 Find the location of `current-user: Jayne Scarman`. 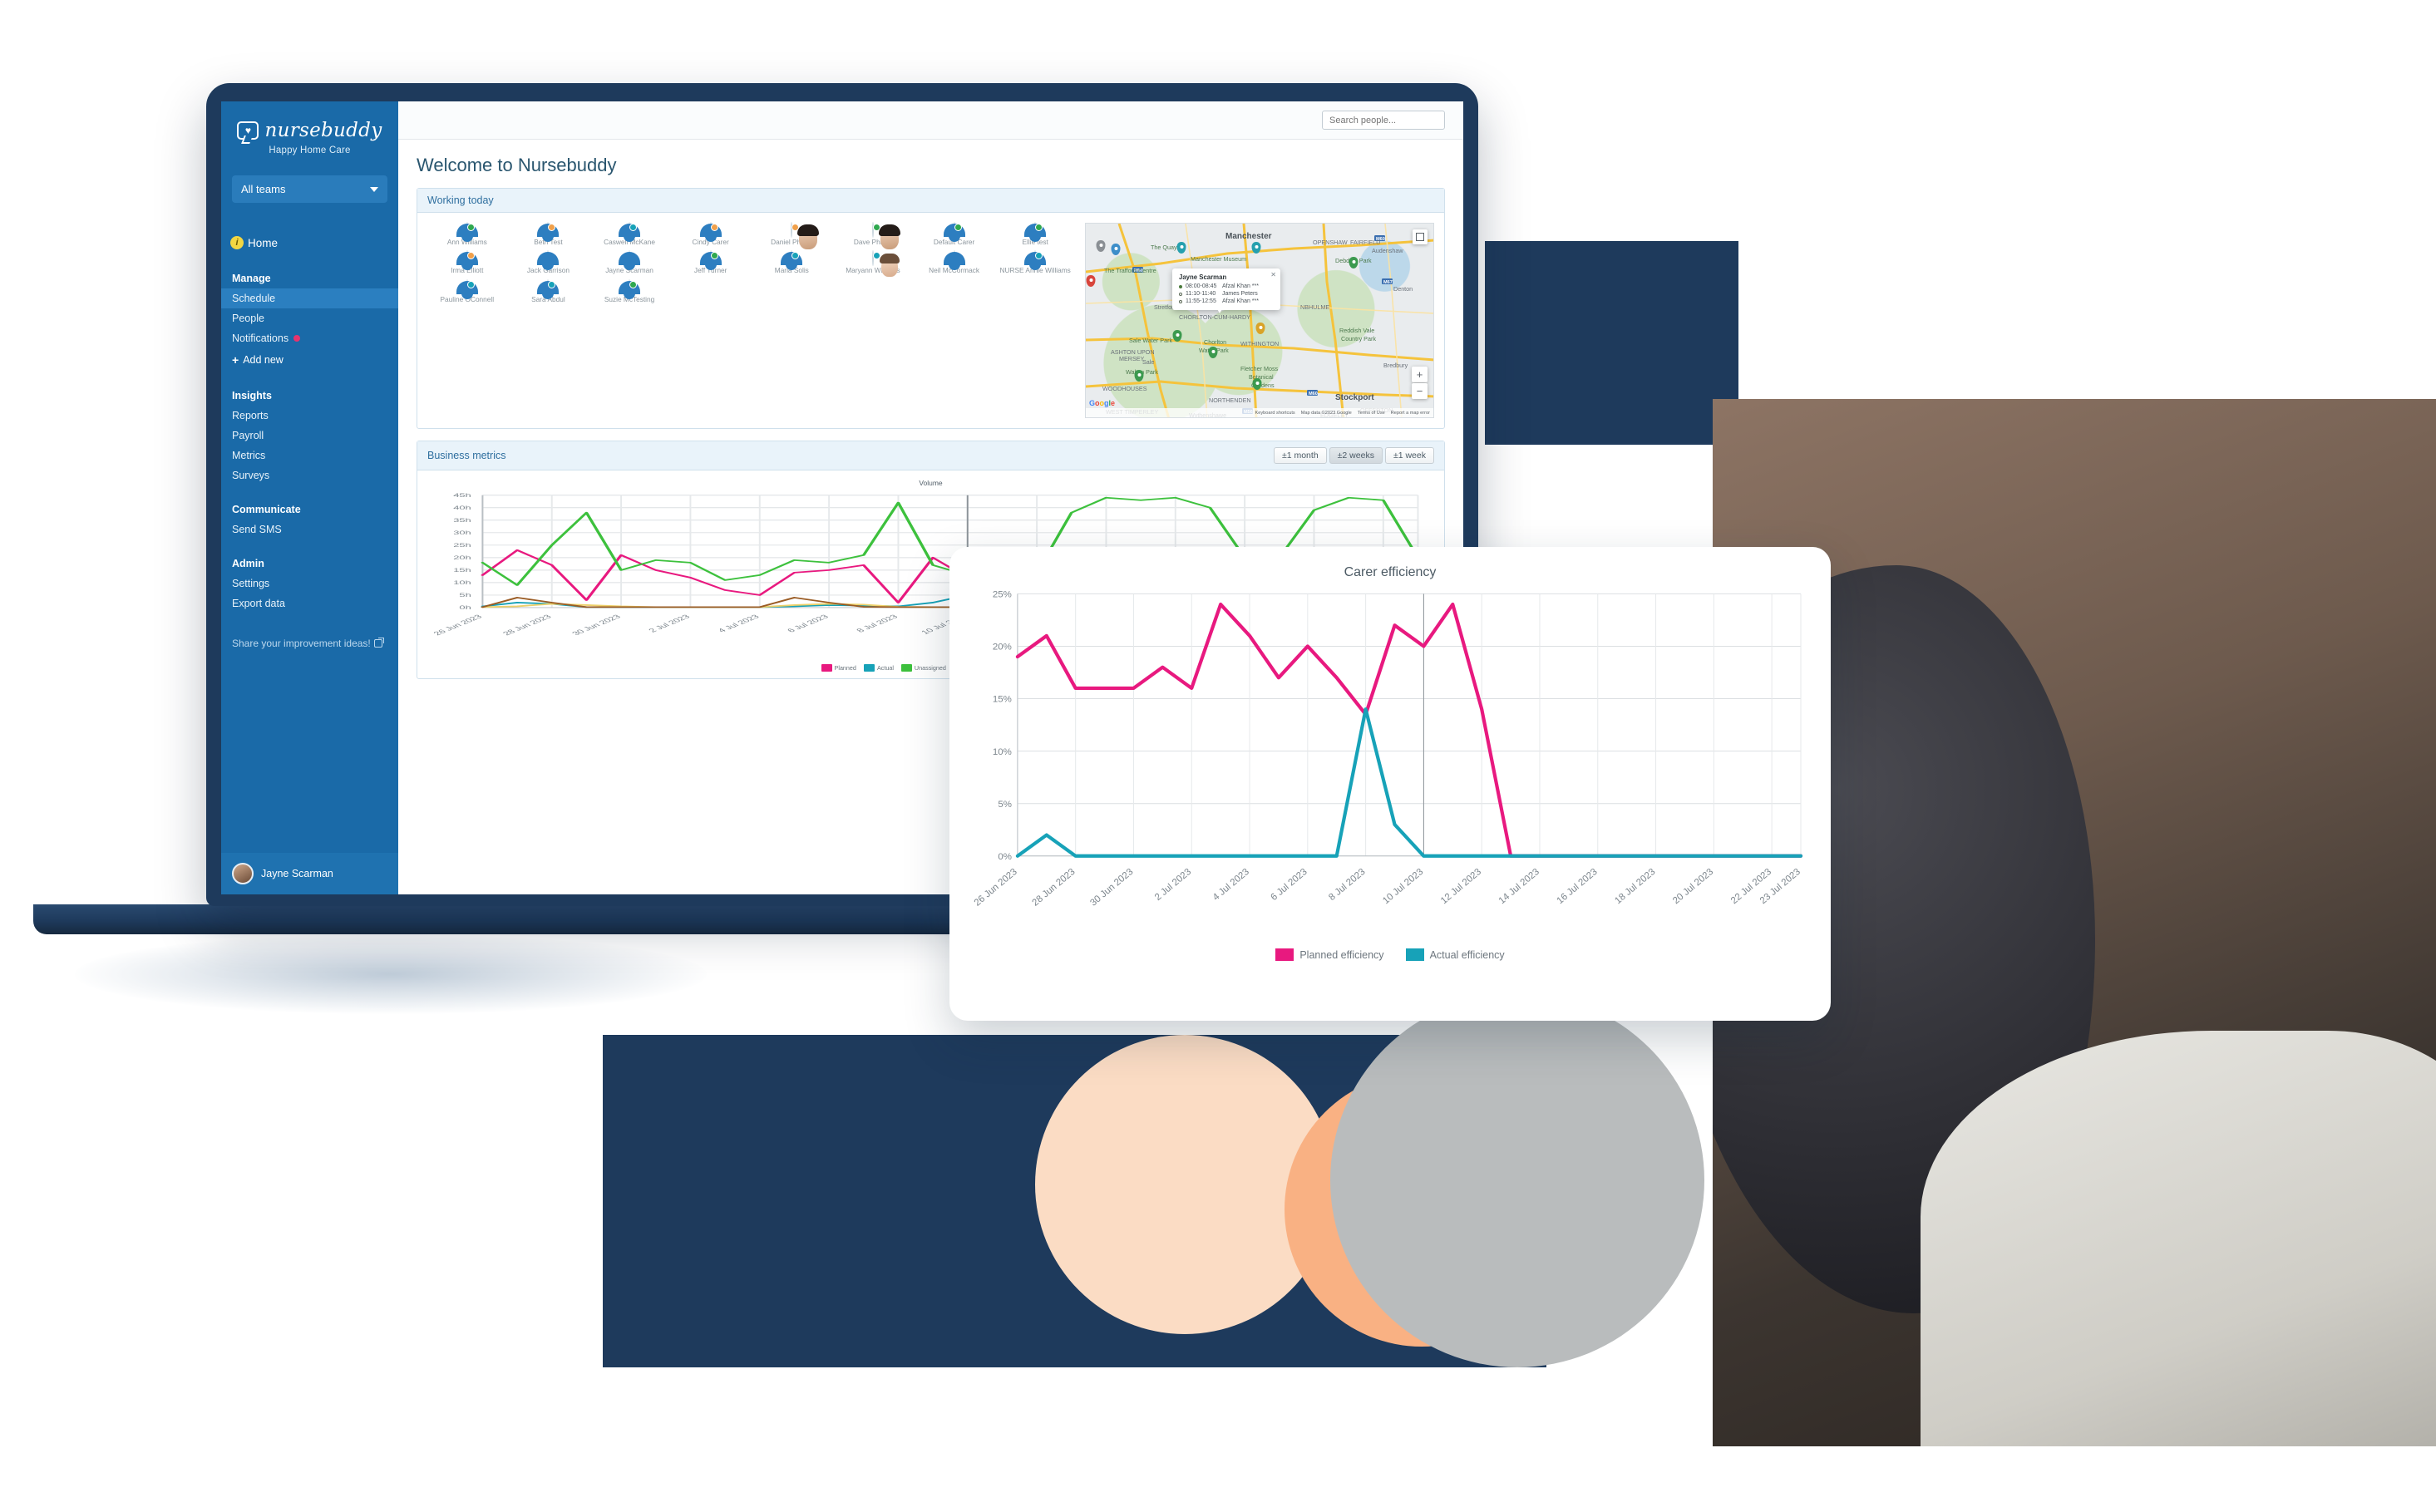

current-user: Jayne Scarman is located at coordinates (309, 874).